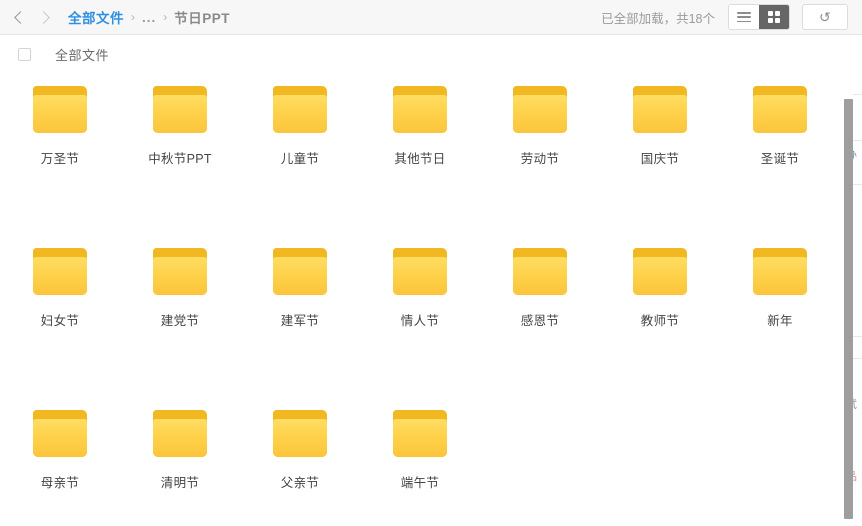 The height and width of the screenshot is (526, 862). I want to click on file-label: 劳动节, so click(540, 159).